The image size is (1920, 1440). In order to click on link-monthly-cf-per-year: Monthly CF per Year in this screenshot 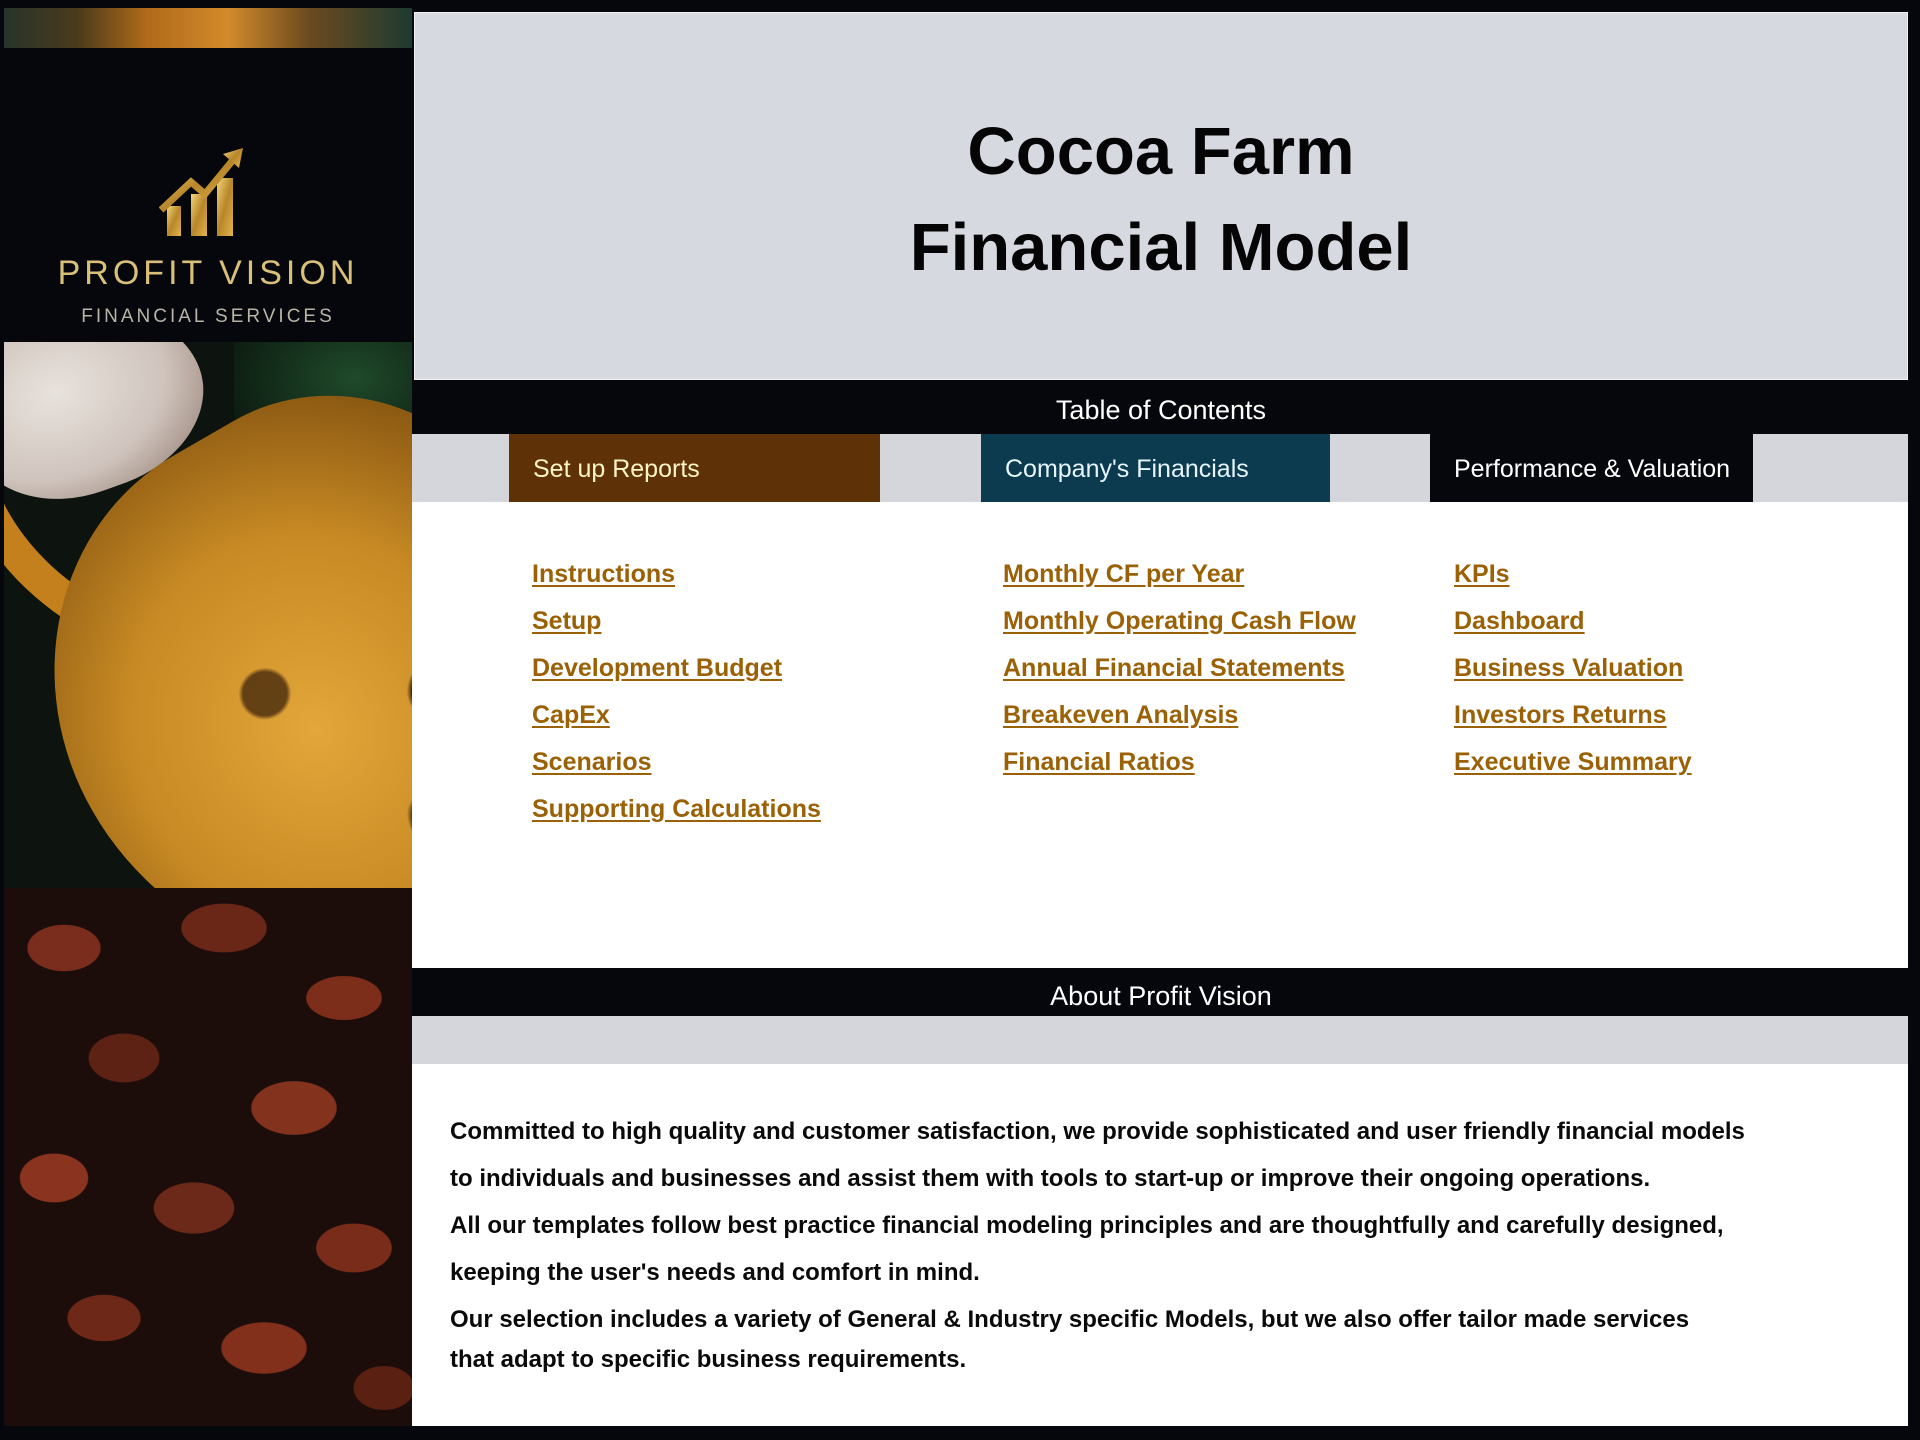, I will do `click(1179, 583)`.